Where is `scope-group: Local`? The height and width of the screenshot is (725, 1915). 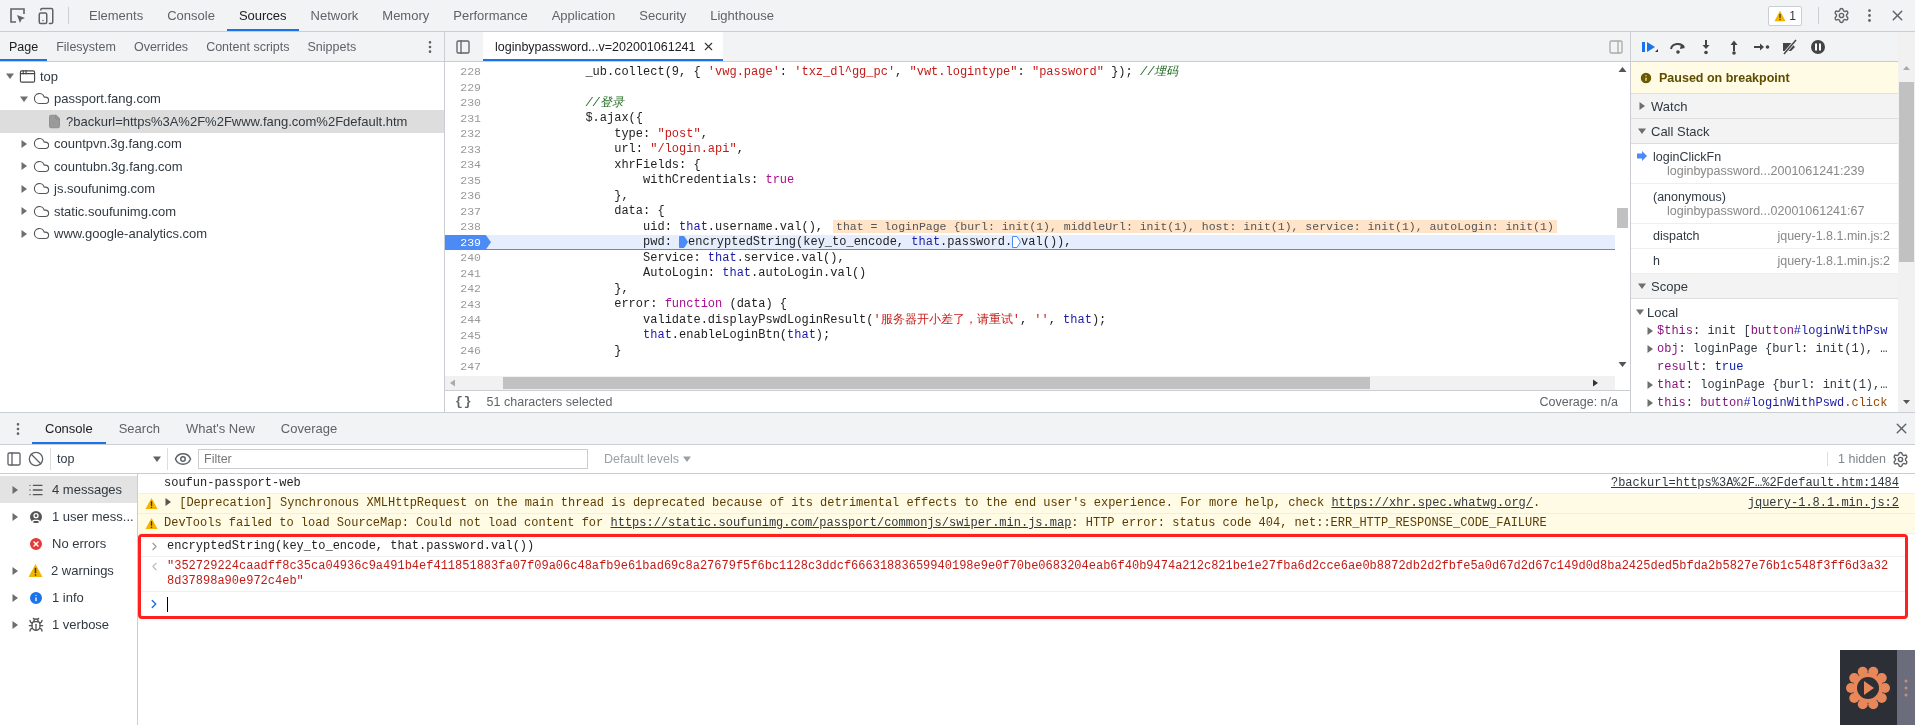 scope-group: Local is located at coordinates (1657, 312).